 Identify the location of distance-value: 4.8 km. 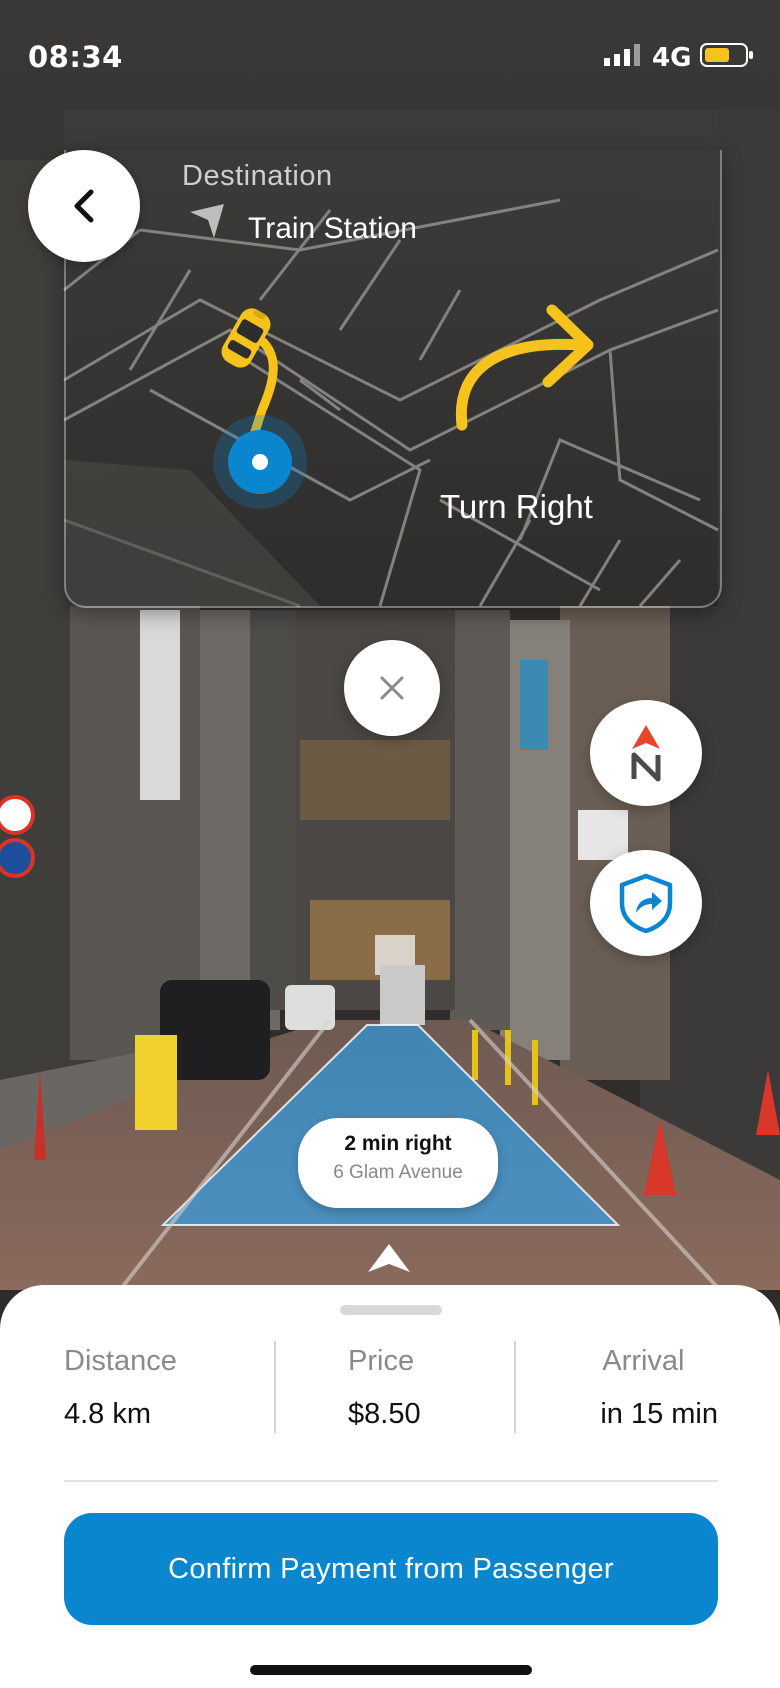
(108, 1414).